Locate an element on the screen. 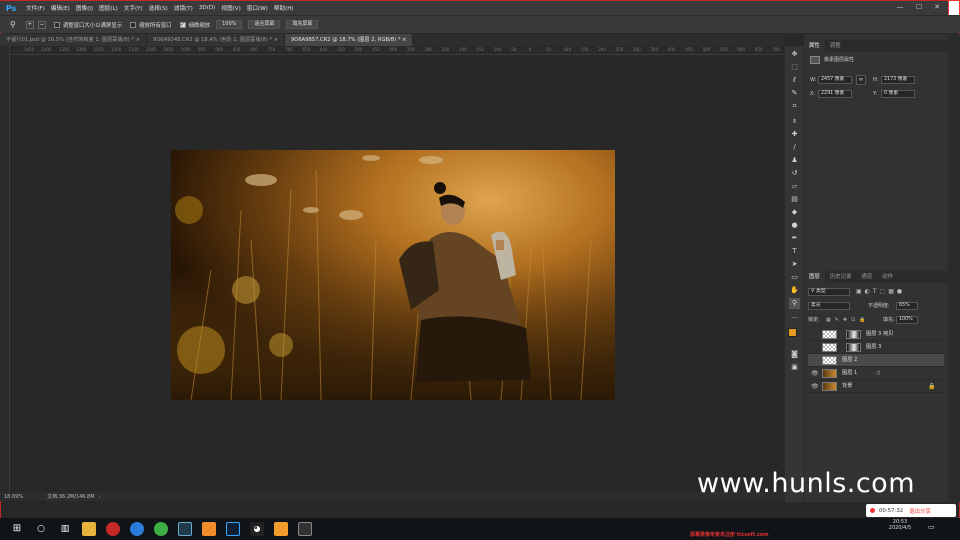 This screenshot has width=960, height=540. minimize-icon: — is located at coordinates (900, 7).